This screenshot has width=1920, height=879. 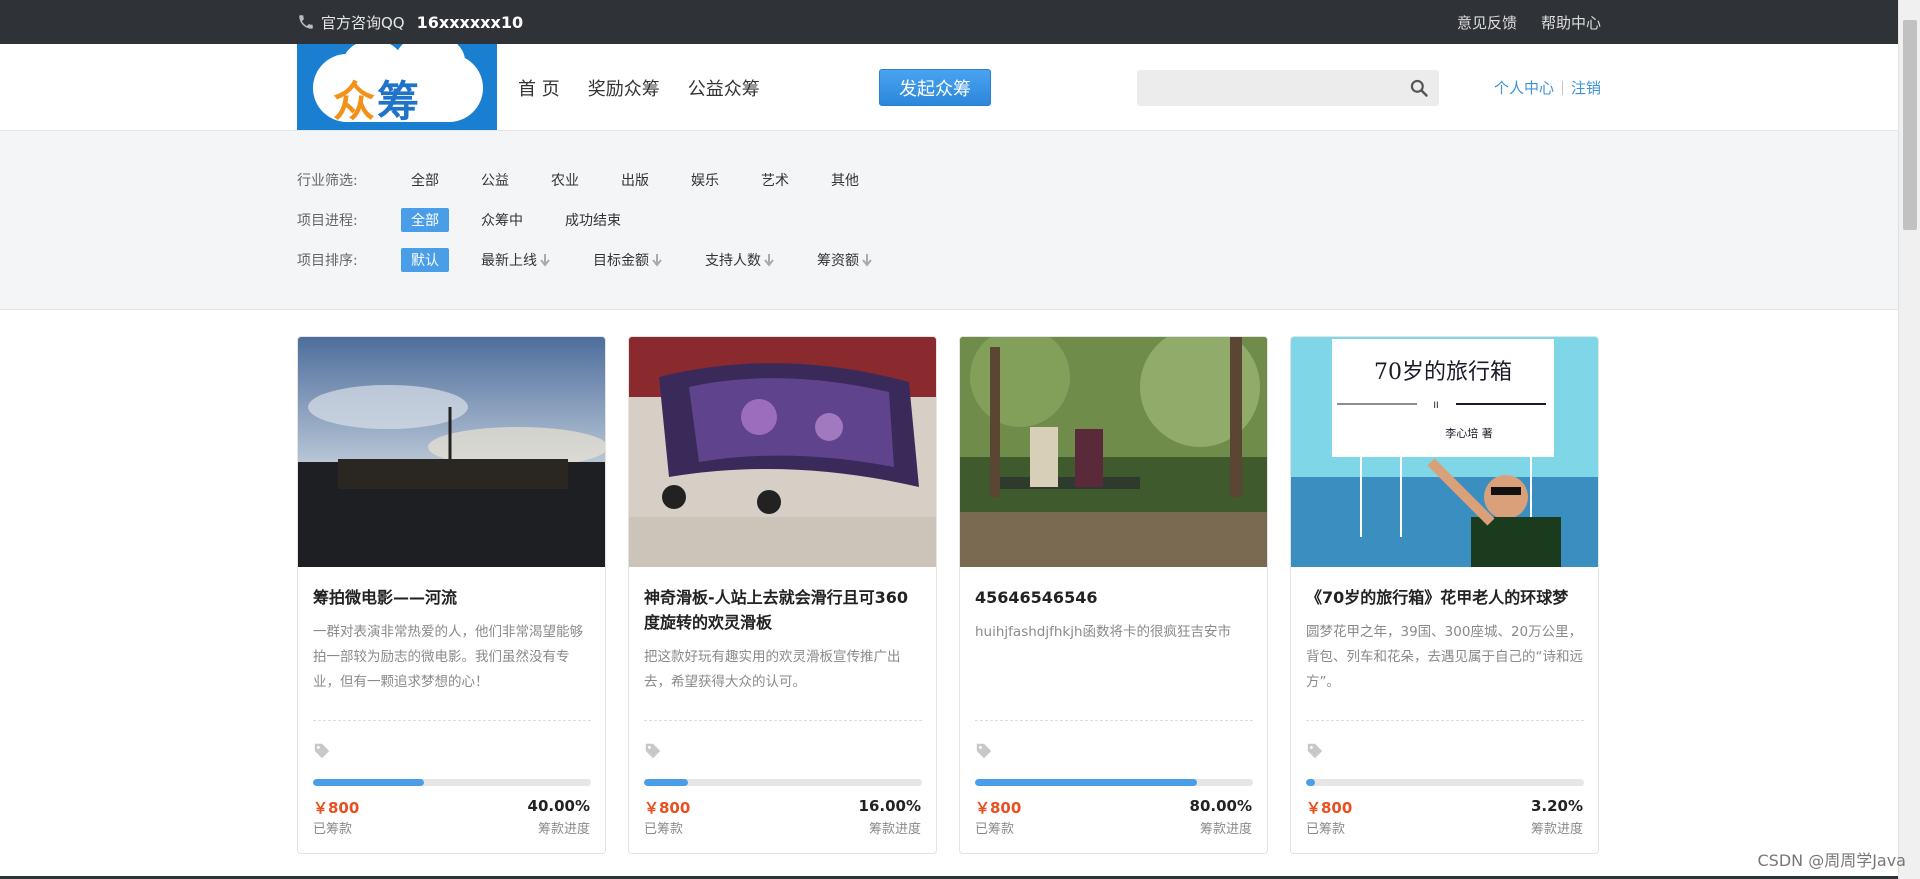 What do you see at coordinates (740, 260) in the screenshot?
I see `sort-option-supporters: 支持人数` at bounding box center [740, 260].